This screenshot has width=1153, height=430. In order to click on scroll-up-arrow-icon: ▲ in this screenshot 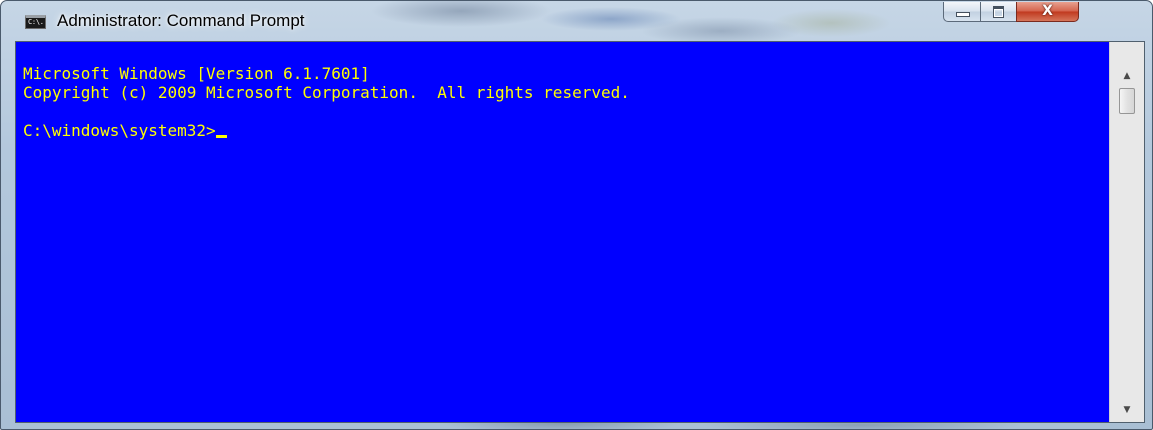, I will do `click(1127, 76)`.